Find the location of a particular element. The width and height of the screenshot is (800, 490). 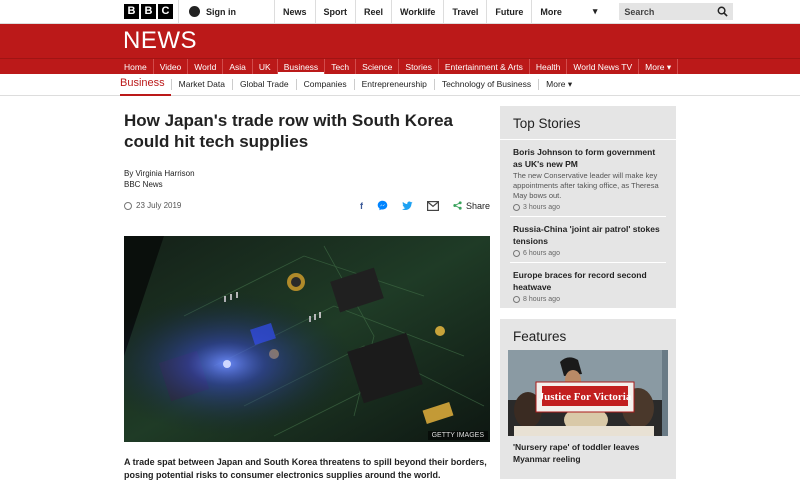

article-meta: 23 July 2019 f Share is located at coordinates (307, 205).